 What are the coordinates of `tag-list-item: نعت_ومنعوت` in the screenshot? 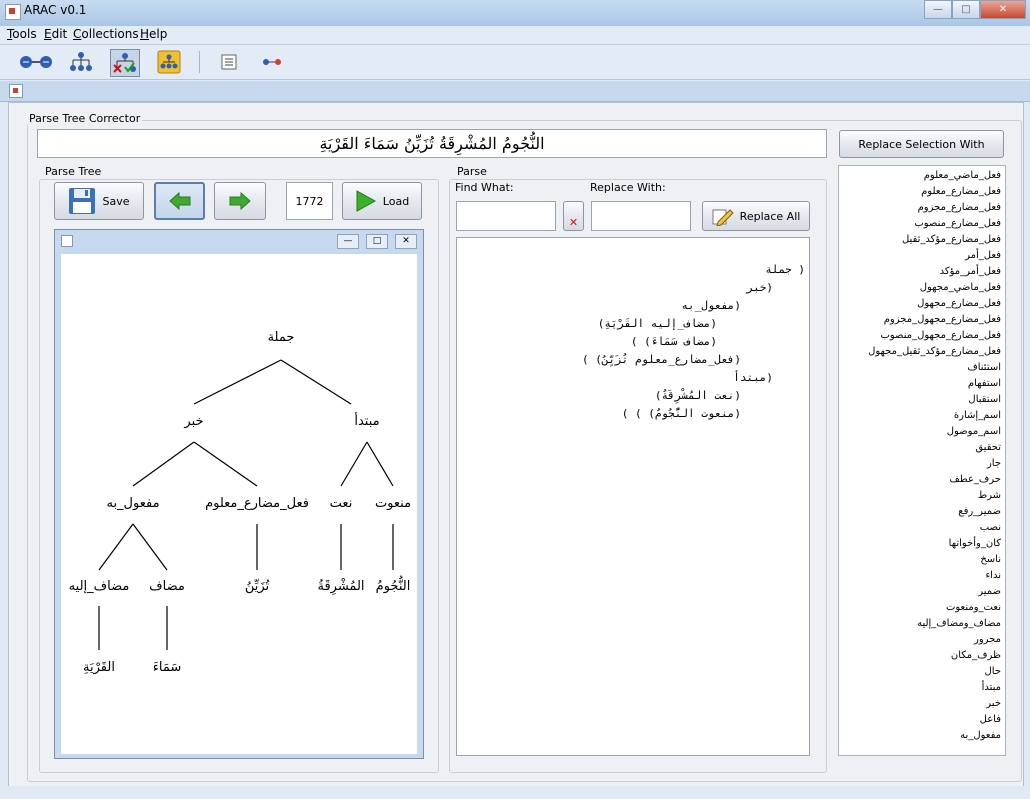 It's located at (922, 608).